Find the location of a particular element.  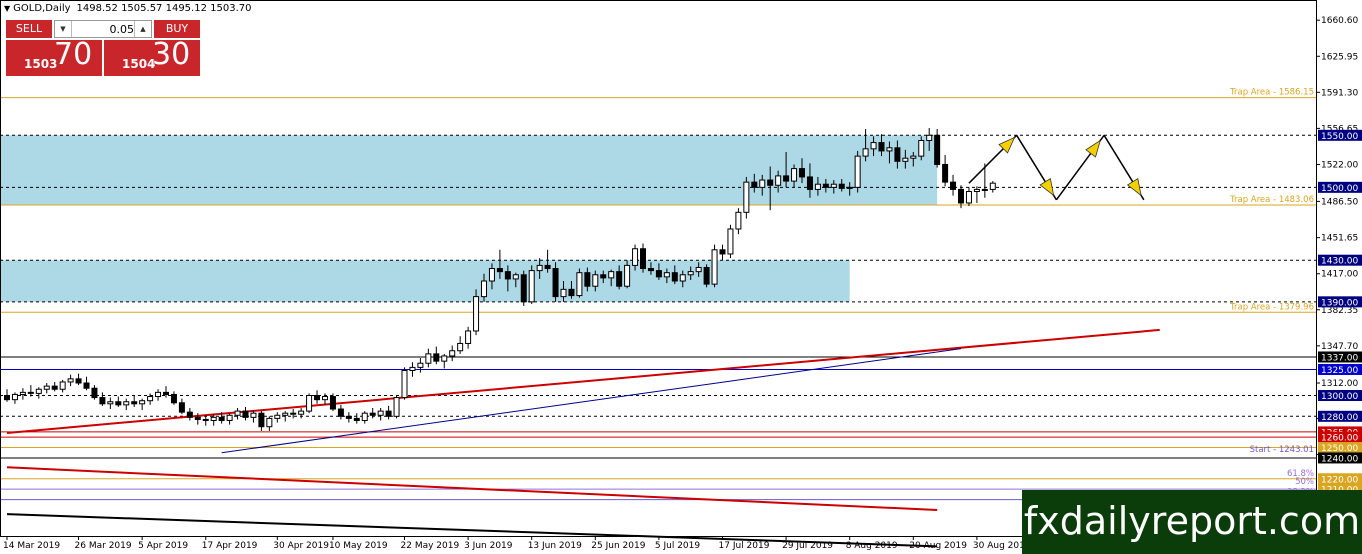

level-annotation: Trap Area - 1379.96 is located at coordinates (1271, 307).